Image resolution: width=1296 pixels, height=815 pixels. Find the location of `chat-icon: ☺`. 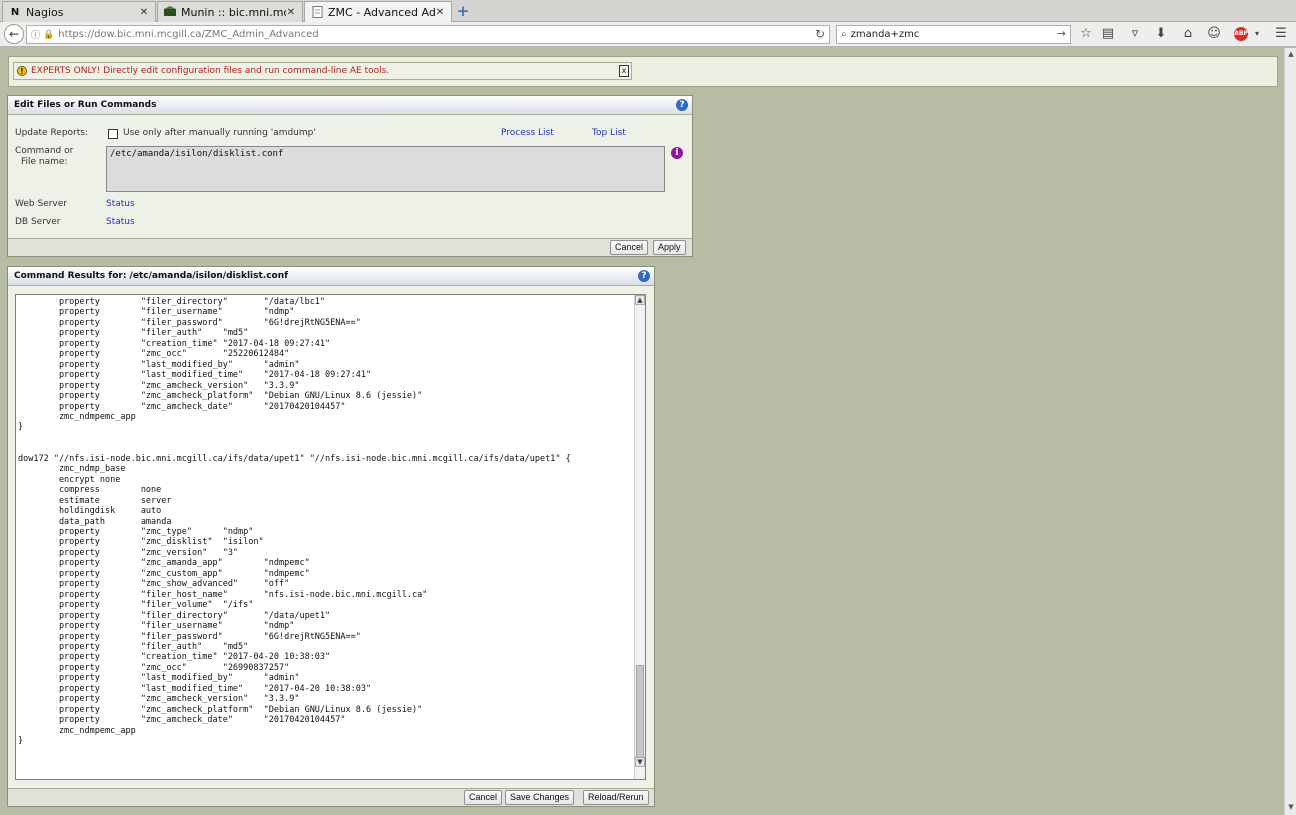

chat-icon: ☺ is located at coordinates (1214, 34).